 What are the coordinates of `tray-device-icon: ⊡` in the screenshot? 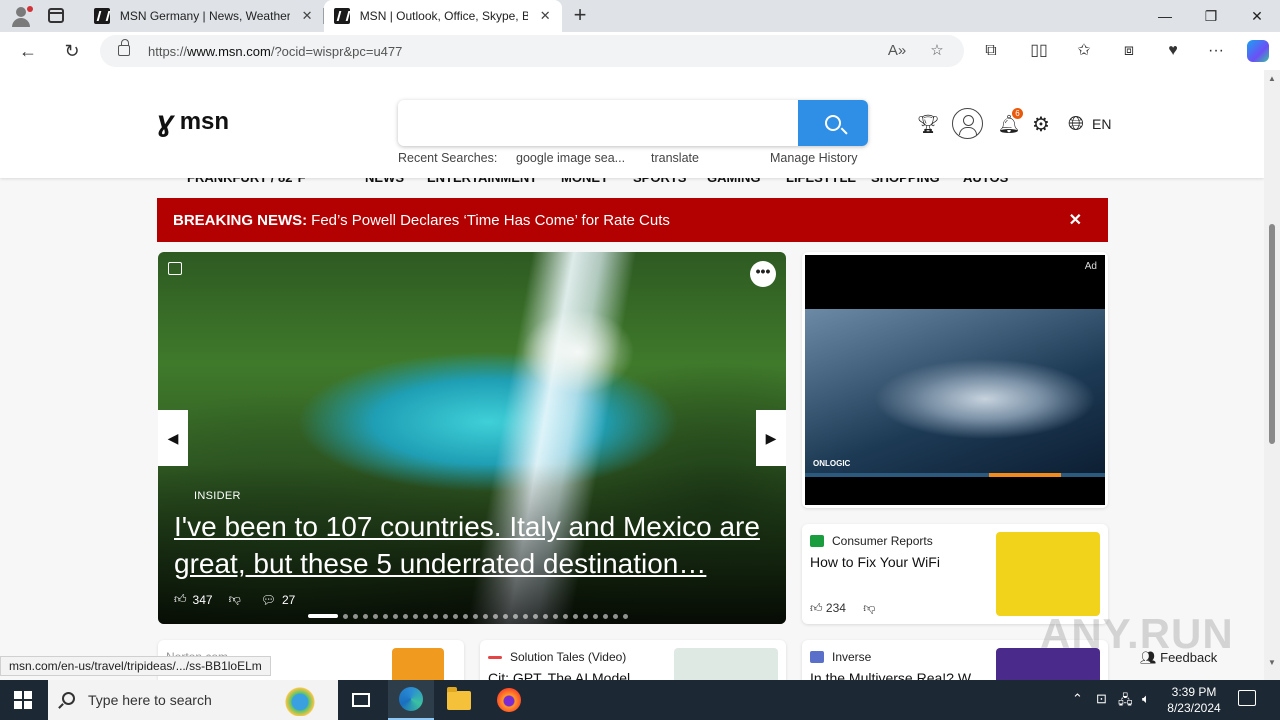 It's located at (1101, 699).